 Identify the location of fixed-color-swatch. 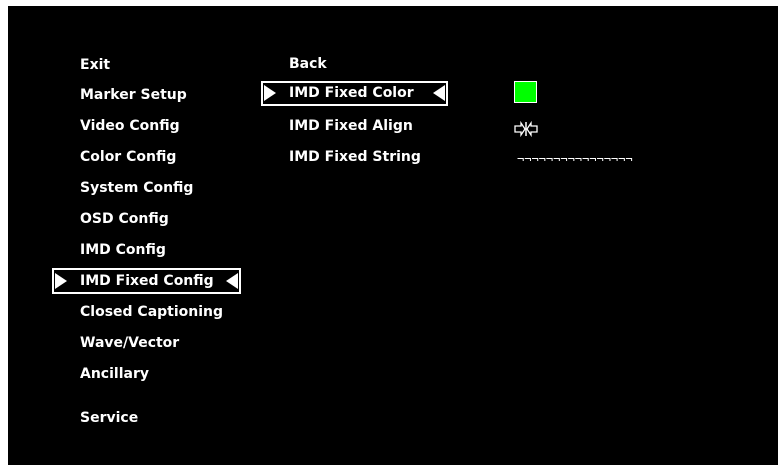
(525, 92).